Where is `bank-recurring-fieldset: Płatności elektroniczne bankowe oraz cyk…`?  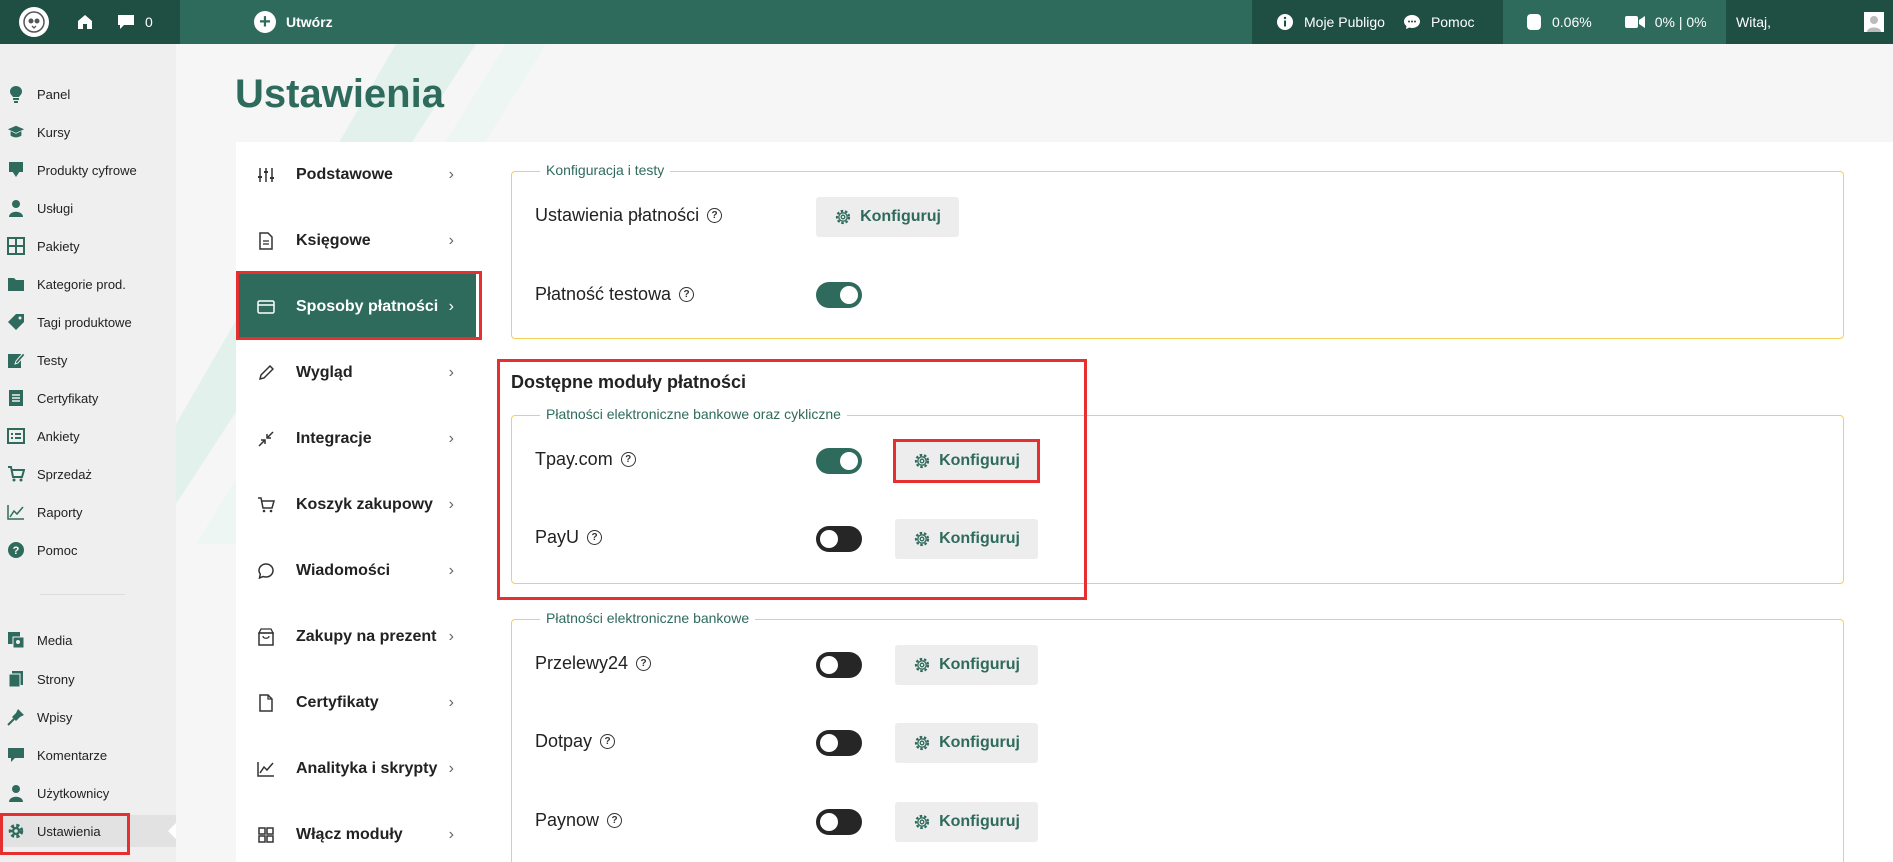 bank-recurring-fieldset: Płatności elektroniczne bankowe oraz cyk… is located at coordinates (1177, 495).